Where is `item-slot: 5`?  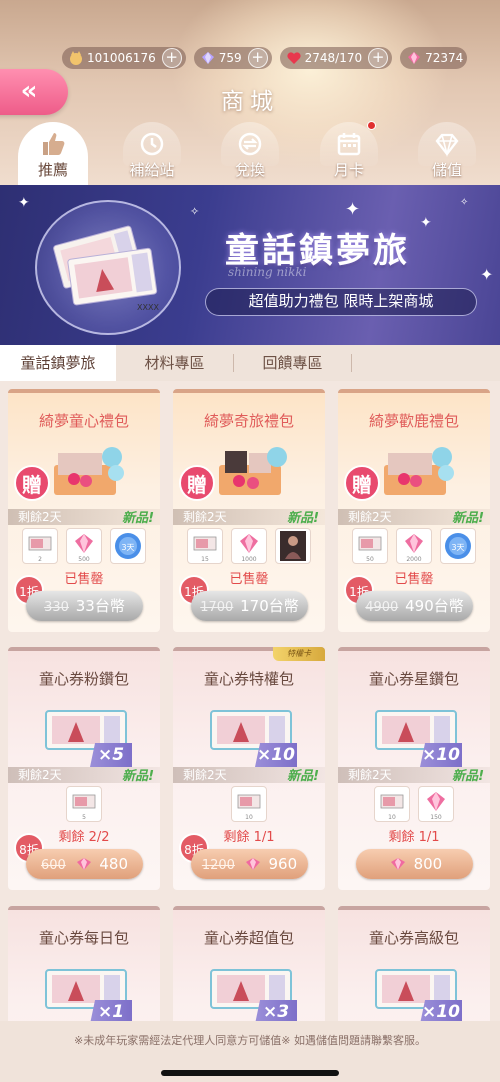
item-slot: 5 is located at coordinates (84, 804).